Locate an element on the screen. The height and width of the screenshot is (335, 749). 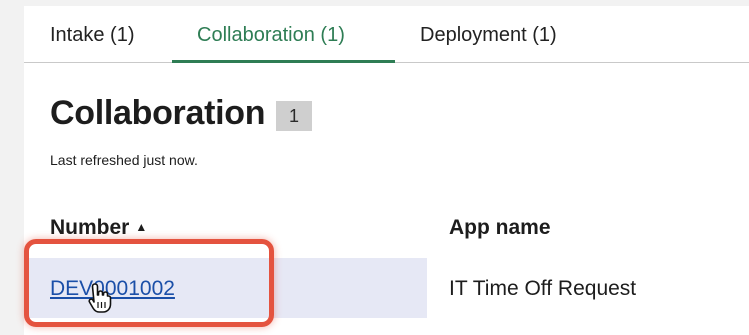
sort-up-arrow-icon: ▲ is located at coordinates (141, 227).